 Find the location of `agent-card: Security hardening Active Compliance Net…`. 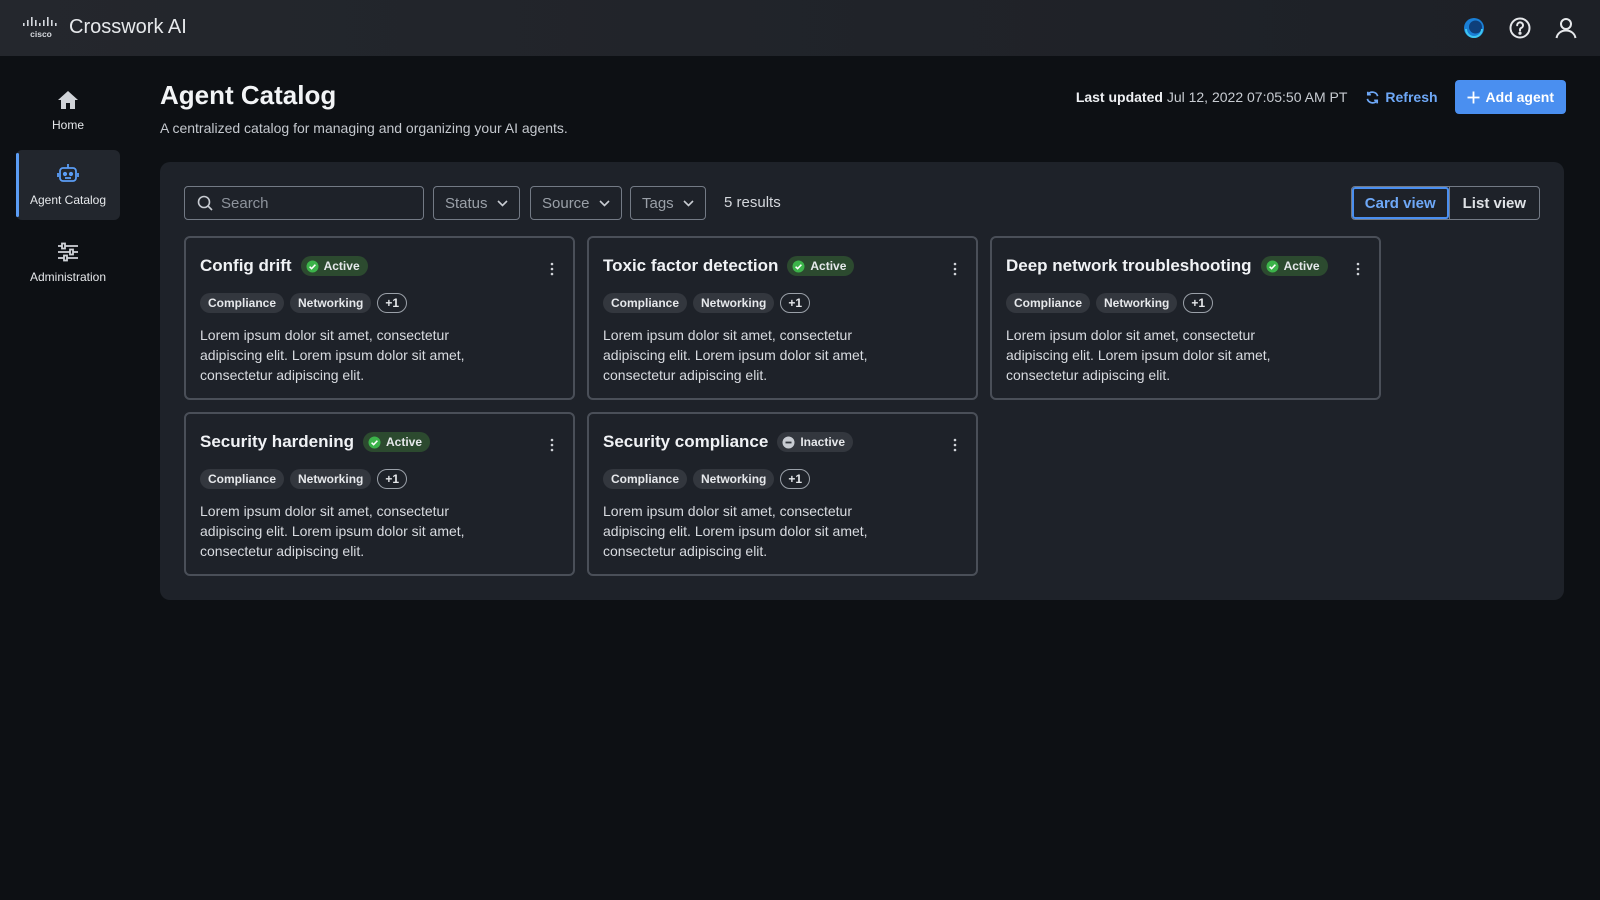

agent-card: Security hardening Active Compliance Net… is located at coordinates (379, 494).